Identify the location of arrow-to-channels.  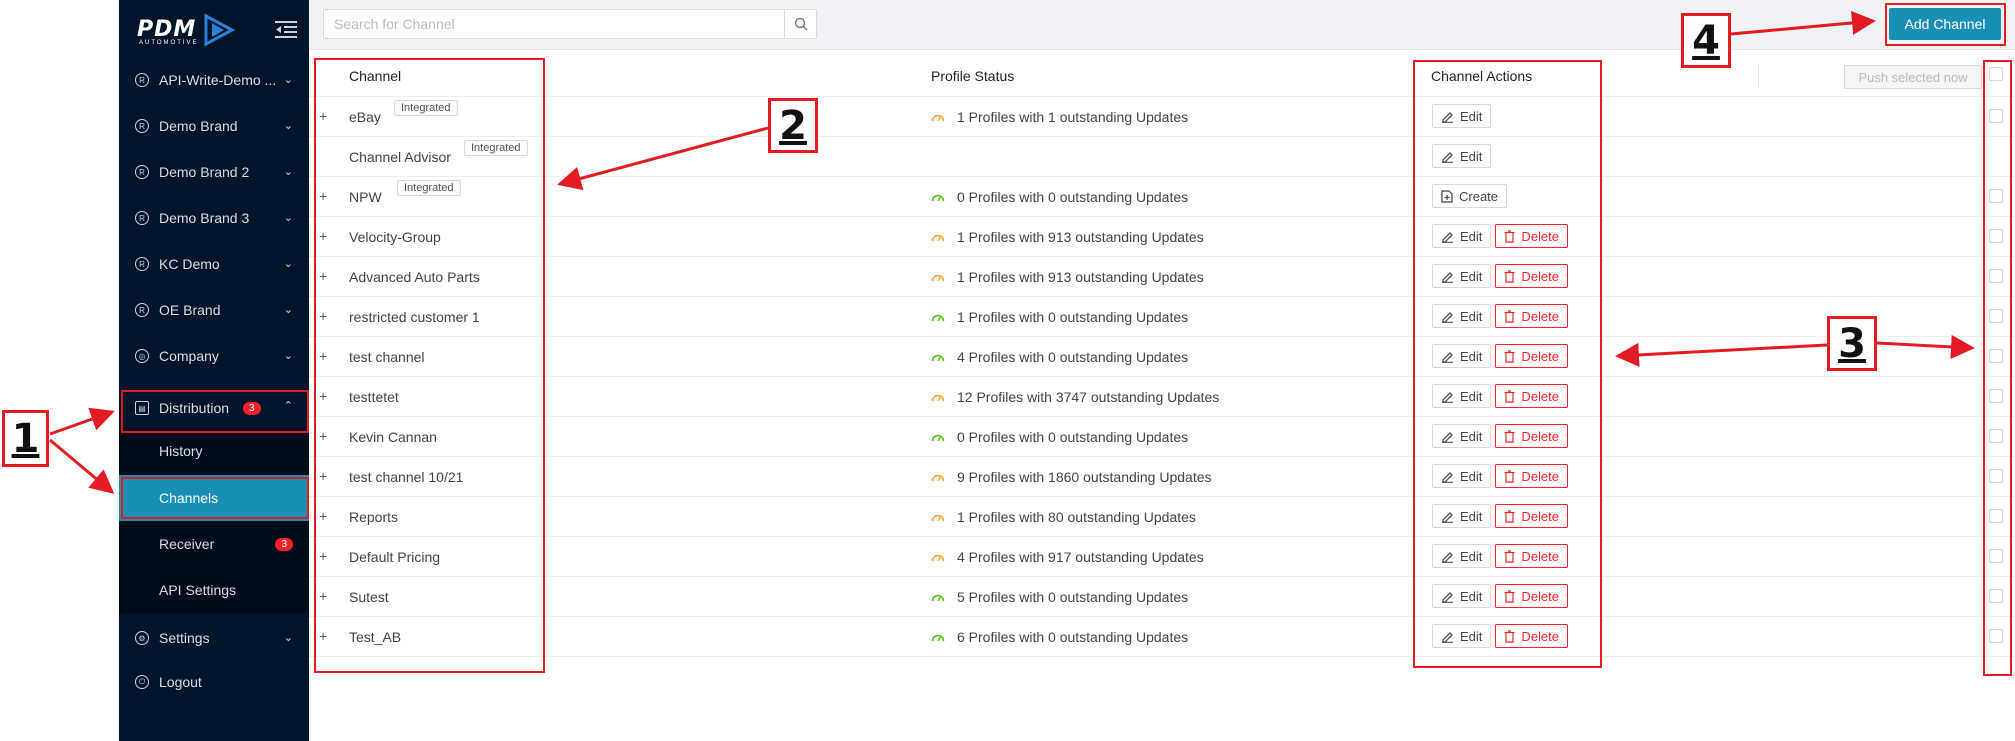
(82, 466).